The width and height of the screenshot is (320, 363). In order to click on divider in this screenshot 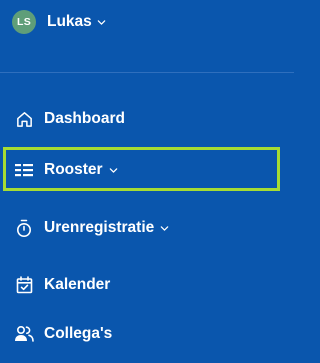, I will do `click(147, 72)`.